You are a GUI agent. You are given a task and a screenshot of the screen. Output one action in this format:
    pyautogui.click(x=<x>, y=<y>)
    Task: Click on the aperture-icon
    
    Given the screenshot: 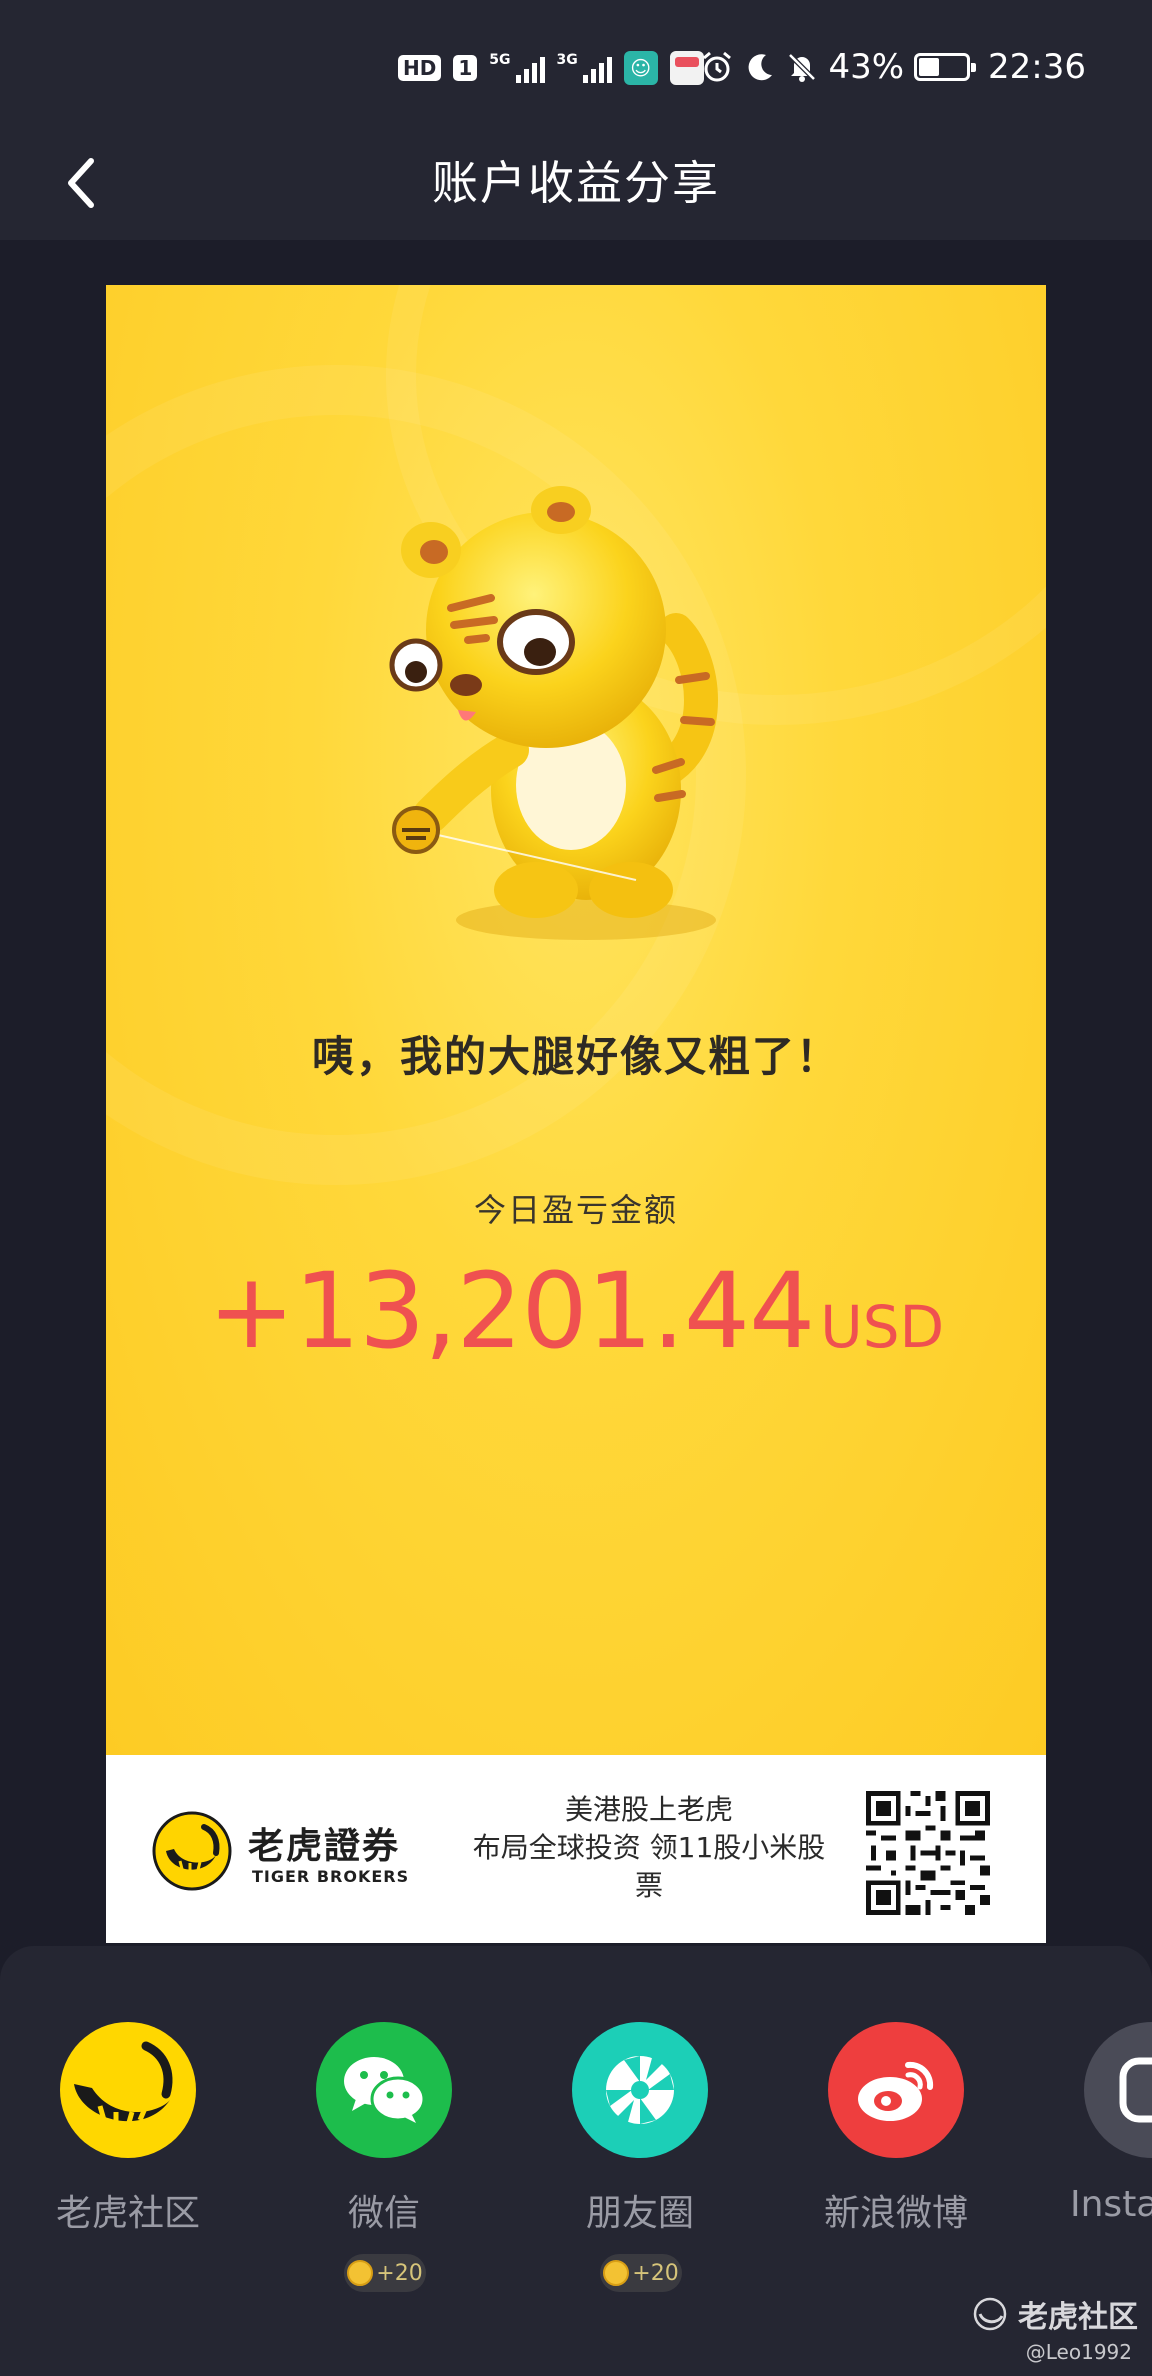 What is the action you would take?
    pyautogui.click(x=640, y=2090)
    